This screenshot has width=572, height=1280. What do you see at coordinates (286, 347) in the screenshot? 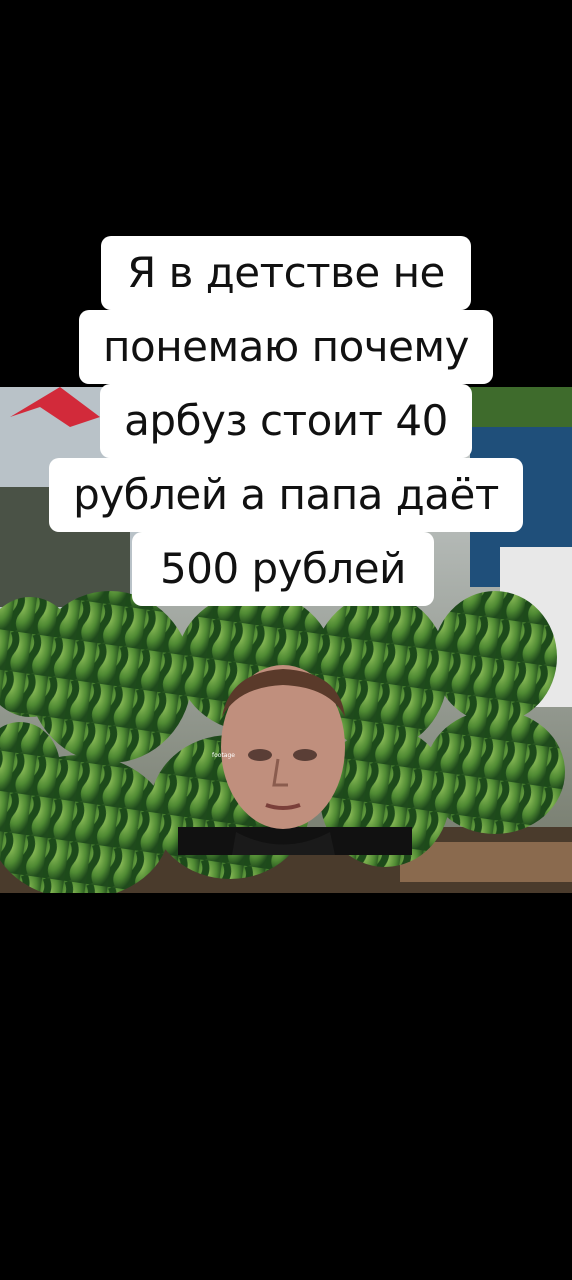
I see `caption-line-2: понемаю почему` at bounding box center [286, 347].